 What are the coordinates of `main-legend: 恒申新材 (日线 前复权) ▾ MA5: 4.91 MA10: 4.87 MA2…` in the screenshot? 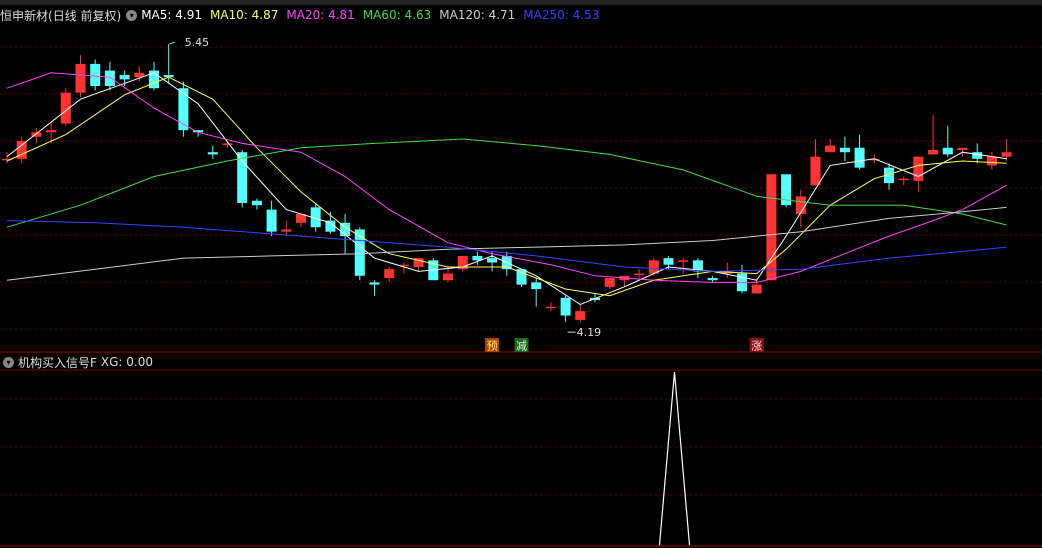 It's located at (303, 15).